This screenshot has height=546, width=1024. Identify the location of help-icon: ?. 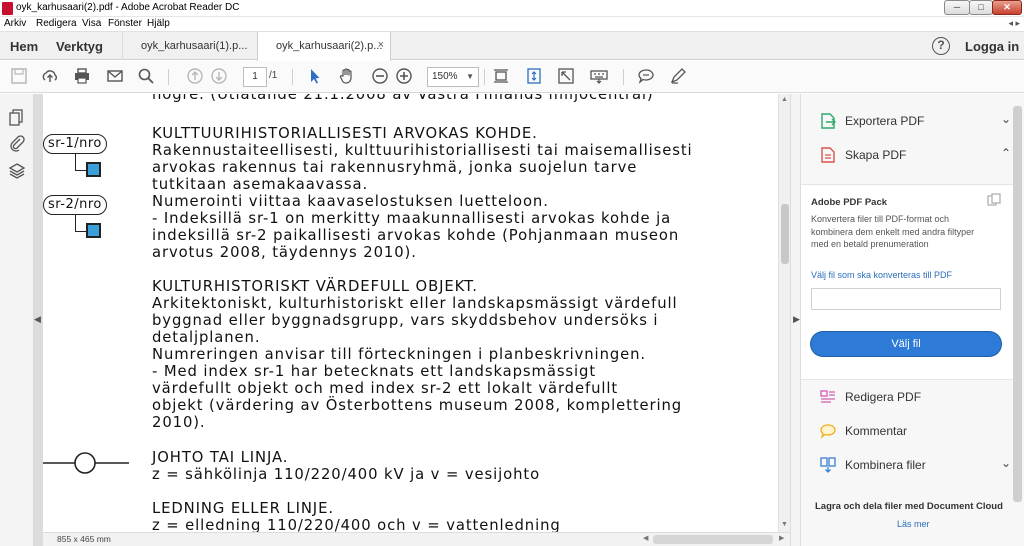
(941, 46).